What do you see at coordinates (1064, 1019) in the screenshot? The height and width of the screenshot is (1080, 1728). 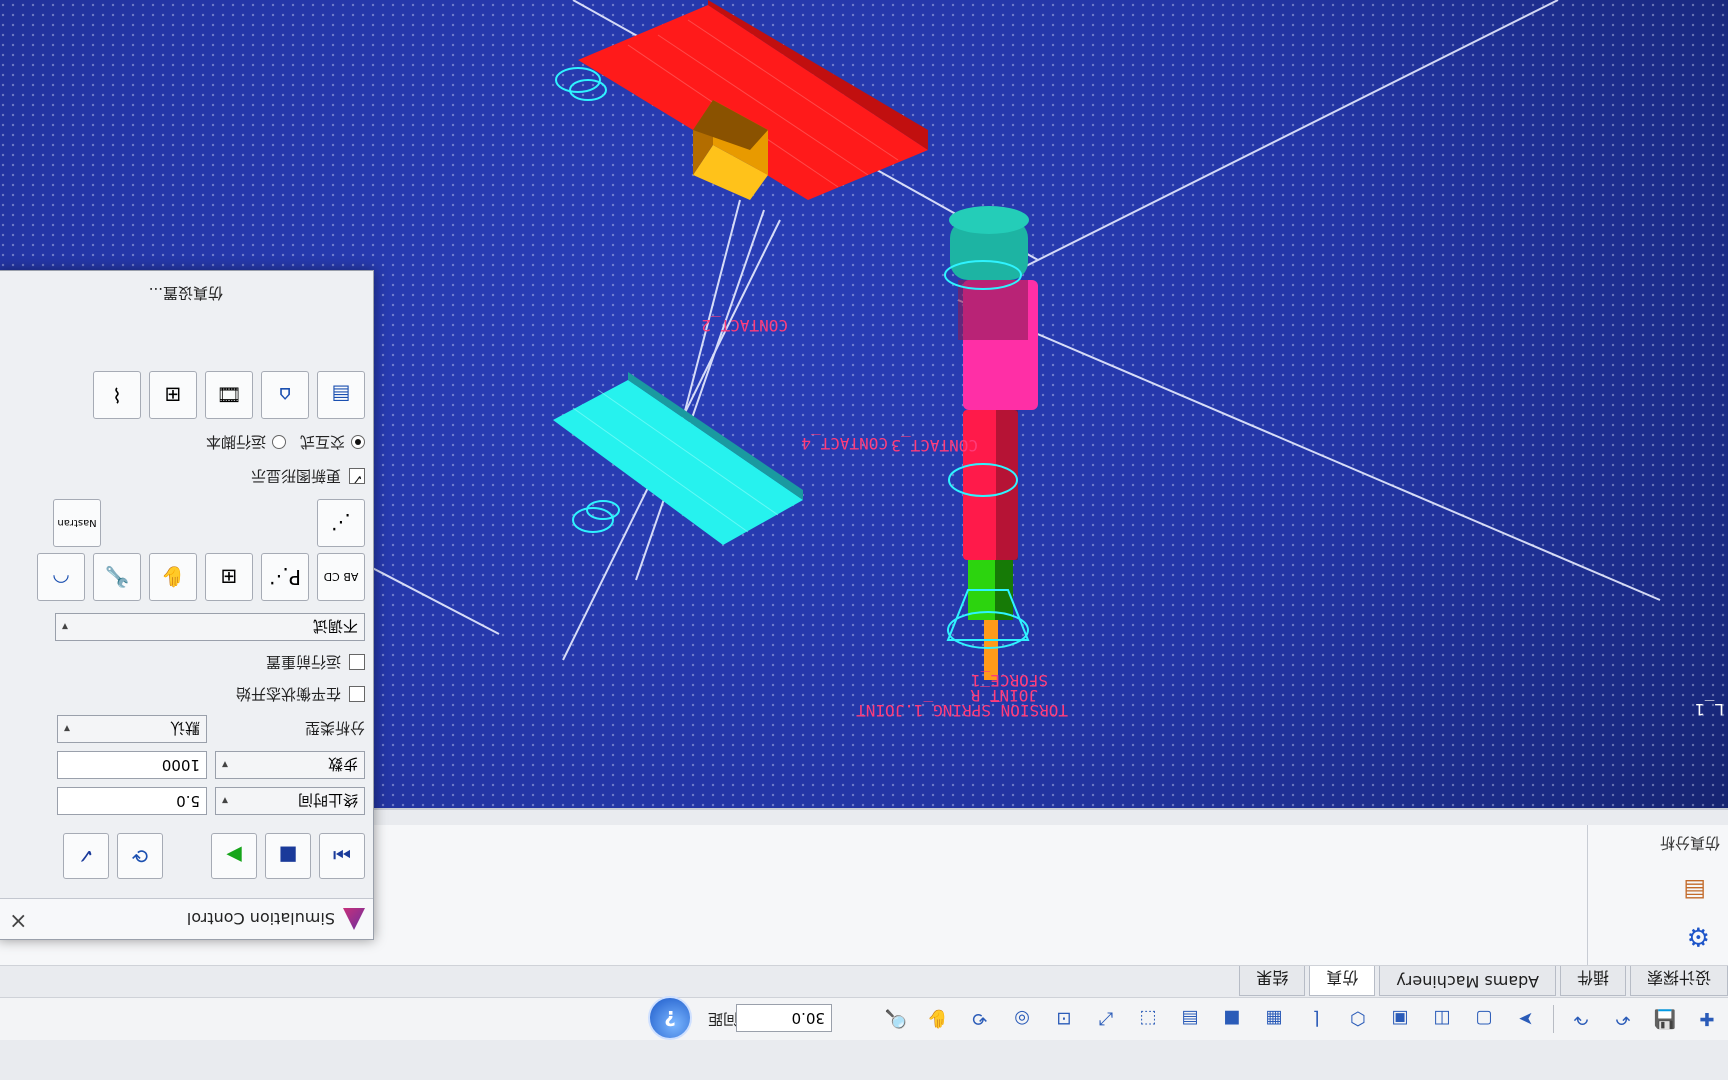 I see `zoom-box-icon: ⊡` at bounding box center [1064, 1019].